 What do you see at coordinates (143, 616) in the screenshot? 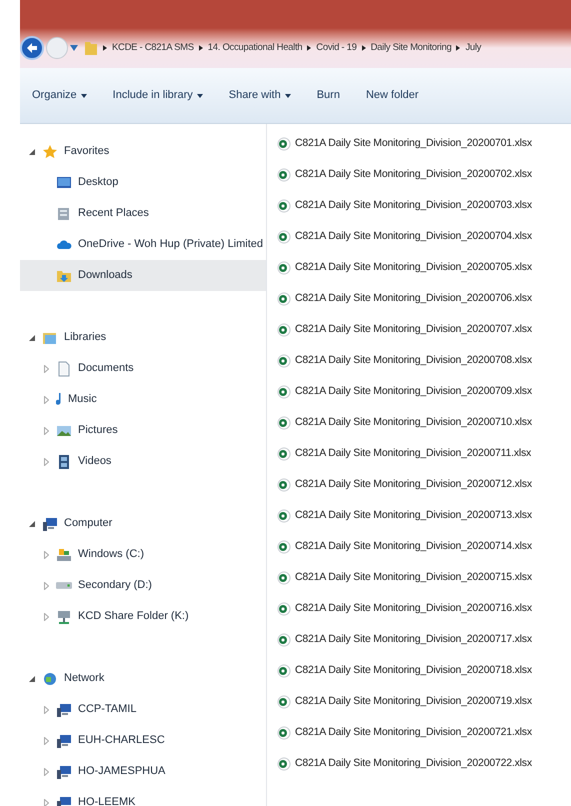
I see `nav-item: KCD Share Folder (K:)` at bounding box center [143, 616].